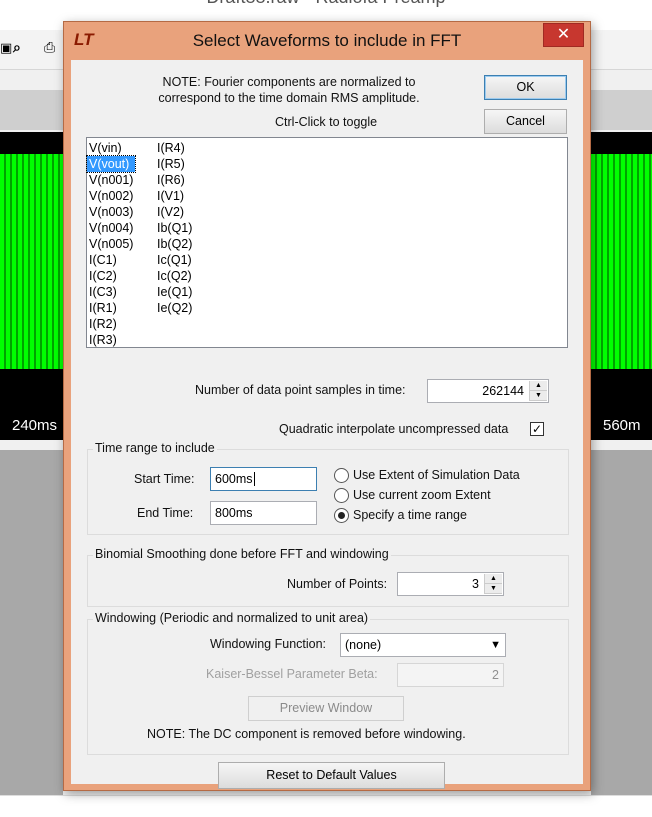 The height and width of the screenshot is (817, 652). I want to click on window-function-select: (none) ▼, so click(423, 645).